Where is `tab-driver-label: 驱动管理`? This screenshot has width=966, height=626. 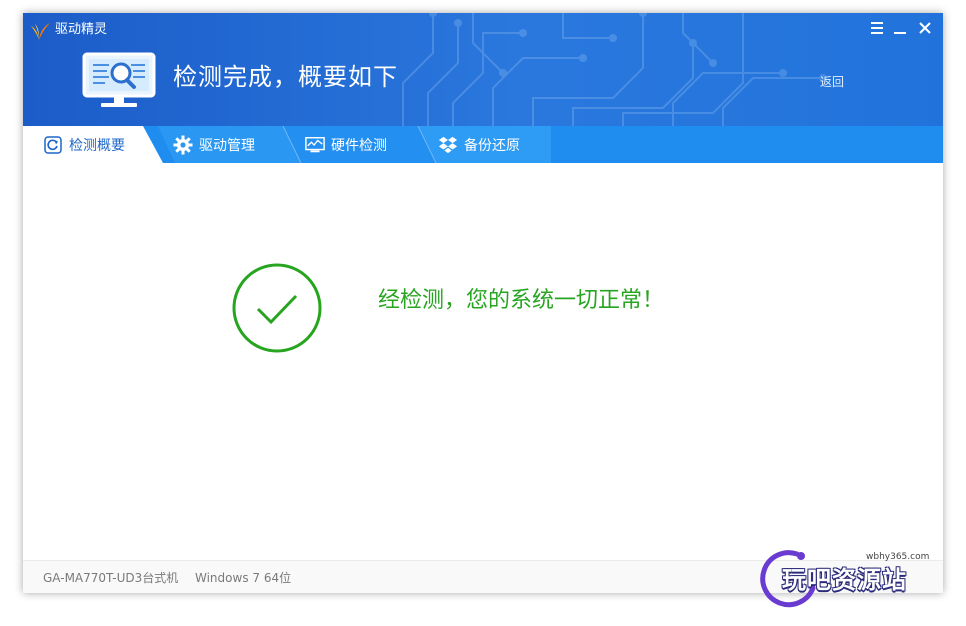 tab-driver-label: 驱动管理 is located at coordinates (227, 145).